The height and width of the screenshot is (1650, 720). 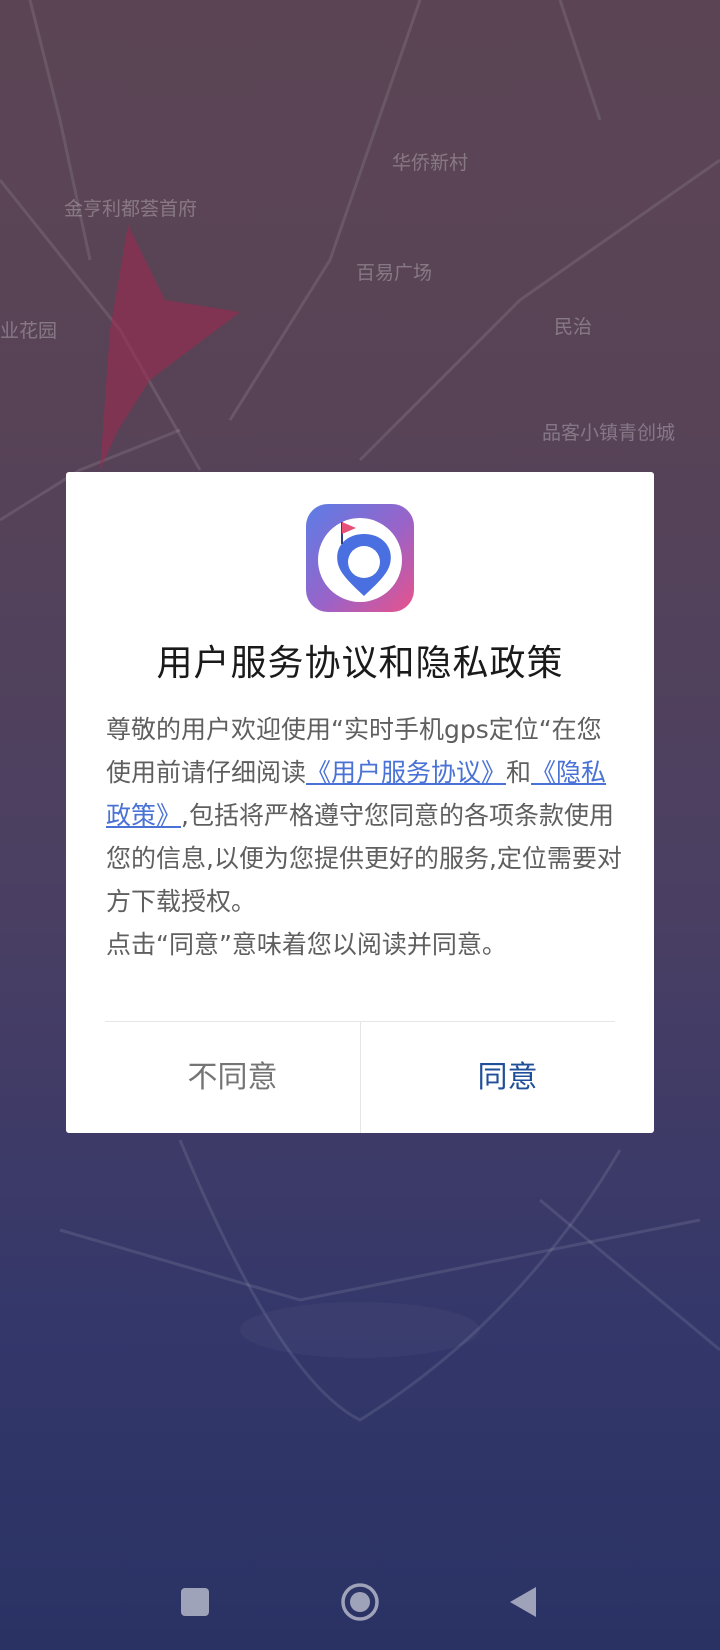 What do you see at coordinates (131, 209) in the screenshot?
I see `map-label: 金亨利都荟首府` at bounding box center [131, 209].